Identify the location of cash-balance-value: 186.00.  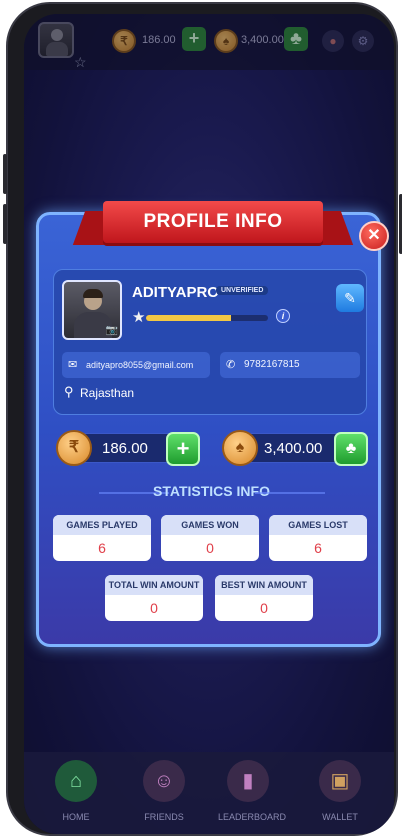
(125, 448).